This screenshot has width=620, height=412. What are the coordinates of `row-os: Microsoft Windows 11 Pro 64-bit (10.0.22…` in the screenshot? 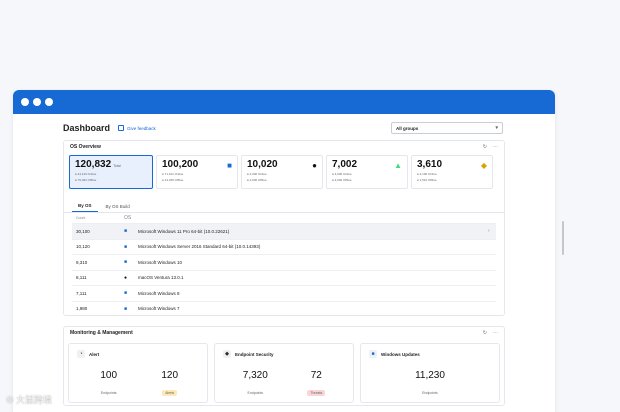 It's located at (184, 231).